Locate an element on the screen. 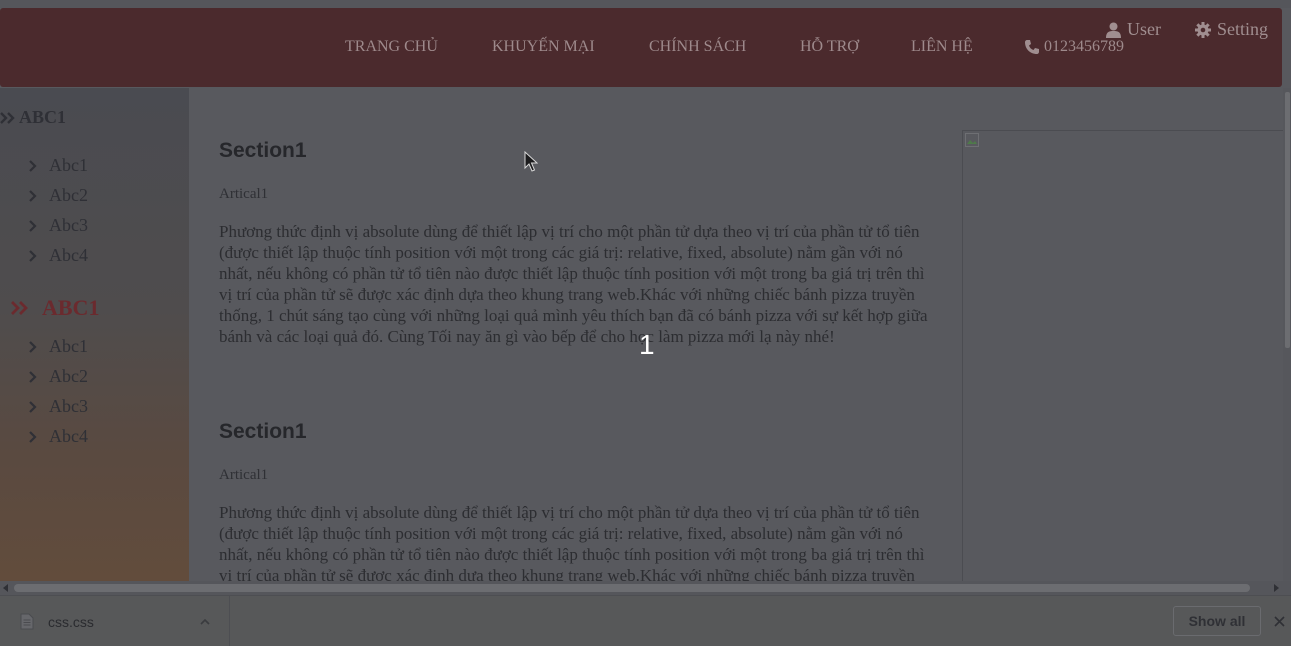 The height and width of the screenshot is (646, 1291). setting-link: Setting is located at coordinates (1231, 29).